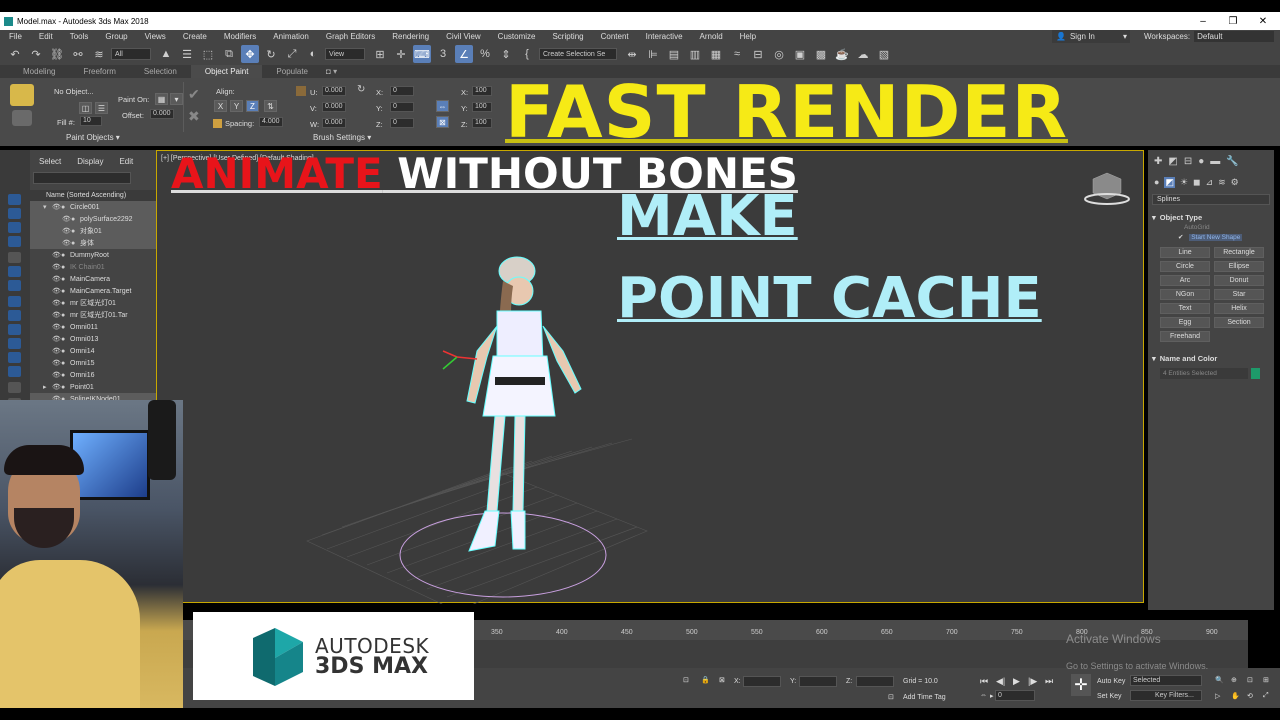  I want to click on explorer-row: ▾ 👁 ● Circle001, so click(93, 207).